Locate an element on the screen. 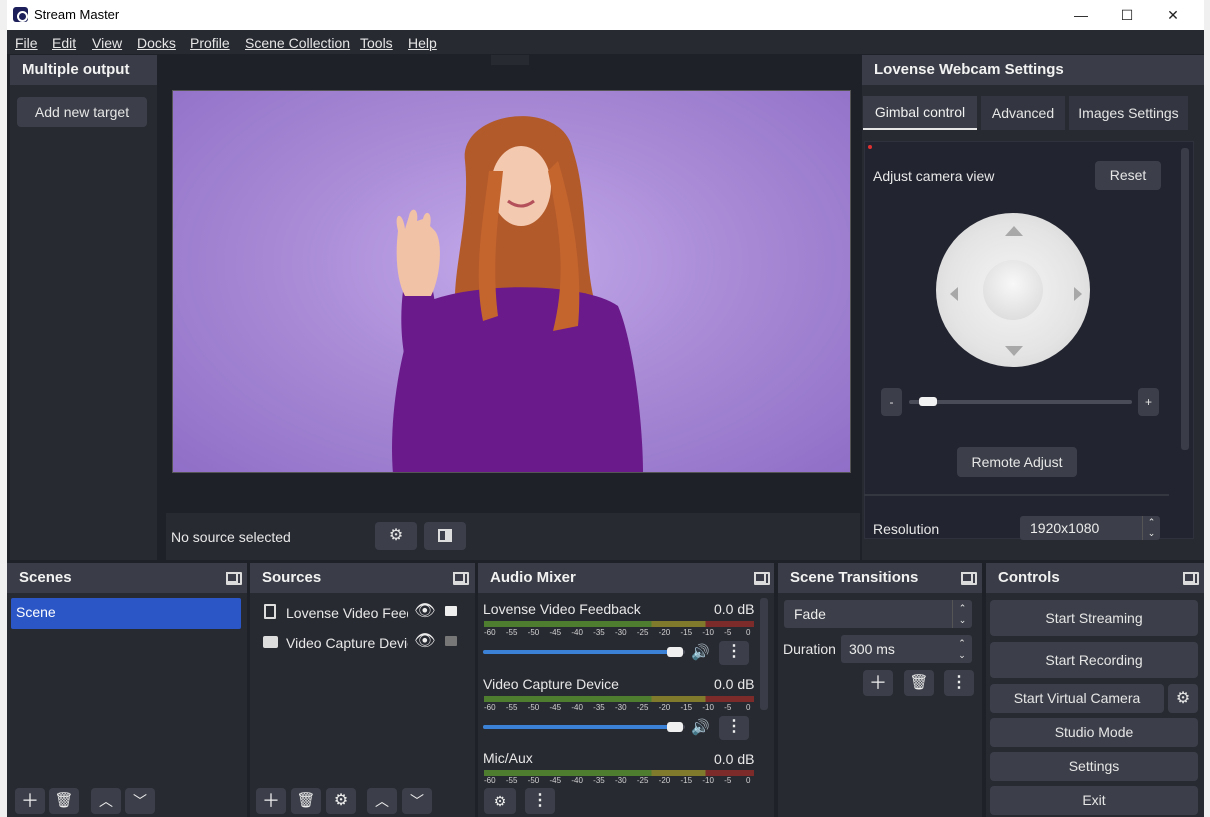 The height and width of the screenshot is (817, 1210). studio-mode-button: Studio Mode is located at coordinates (1094, 732).